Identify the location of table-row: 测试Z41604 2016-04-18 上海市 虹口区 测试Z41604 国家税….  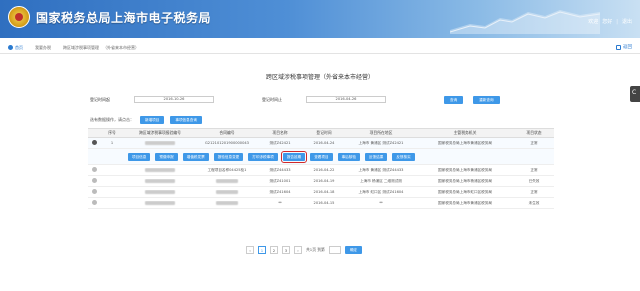
(321, 192).